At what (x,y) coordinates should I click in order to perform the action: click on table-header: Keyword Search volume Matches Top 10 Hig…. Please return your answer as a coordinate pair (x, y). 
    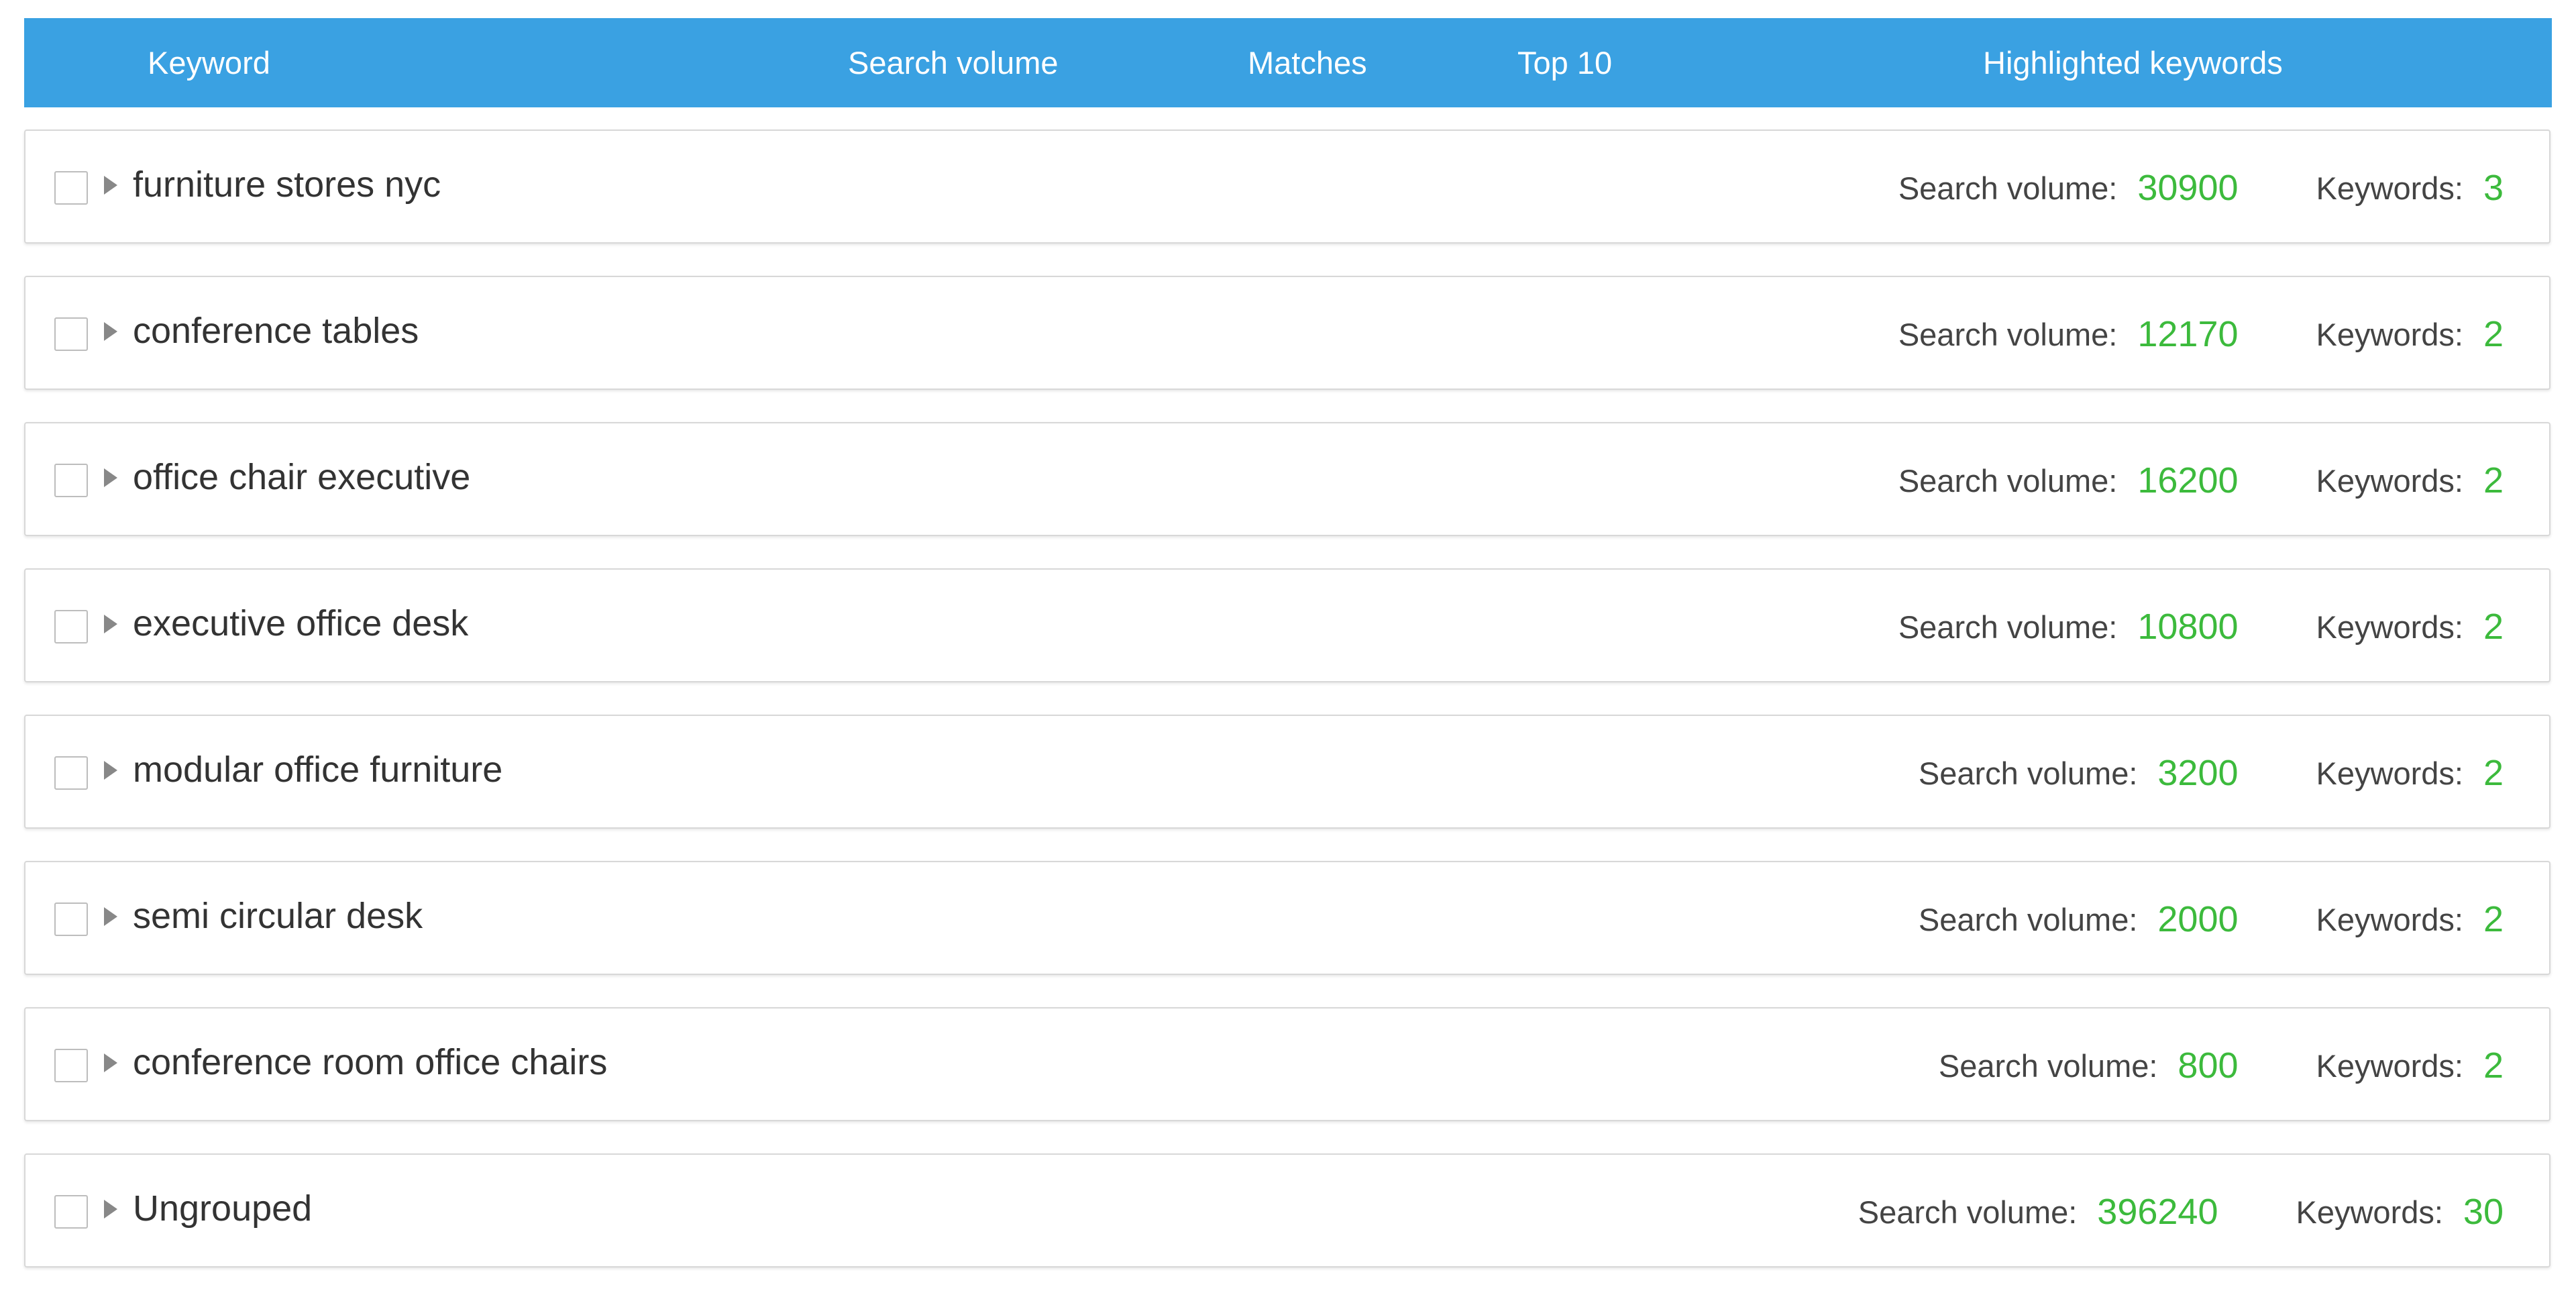
    Looking at the image, I should click on (1288, 62).